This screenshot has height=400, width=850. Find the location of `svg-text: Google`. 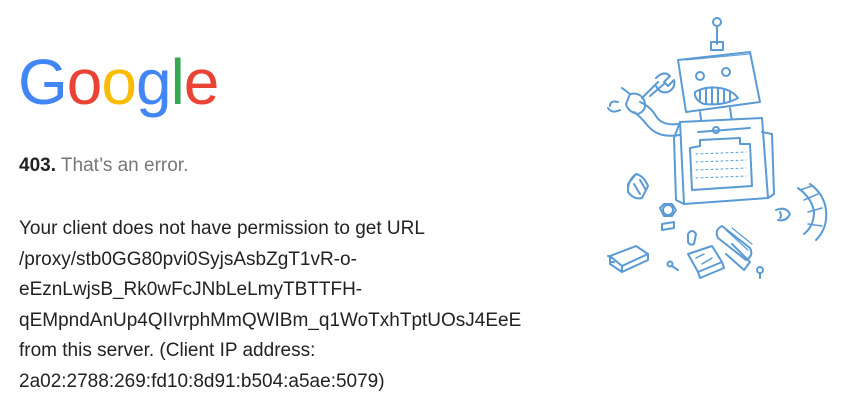

svg-text: Google is located at coordinates (118, 85).